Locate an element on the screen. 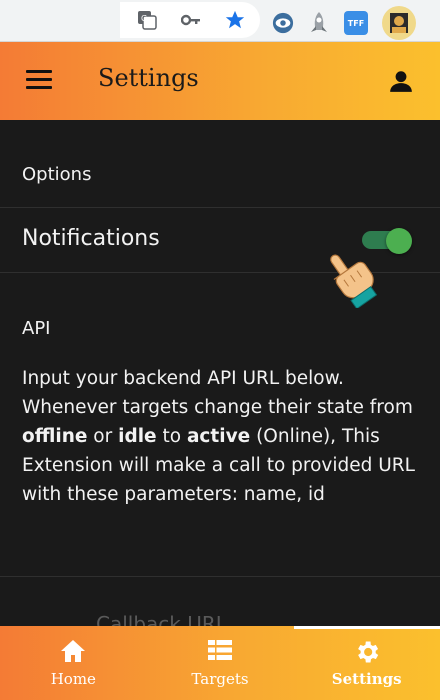 The width and height of the screenshot is (440, 700). page-title: Settings is located at coordinates (148, 78).